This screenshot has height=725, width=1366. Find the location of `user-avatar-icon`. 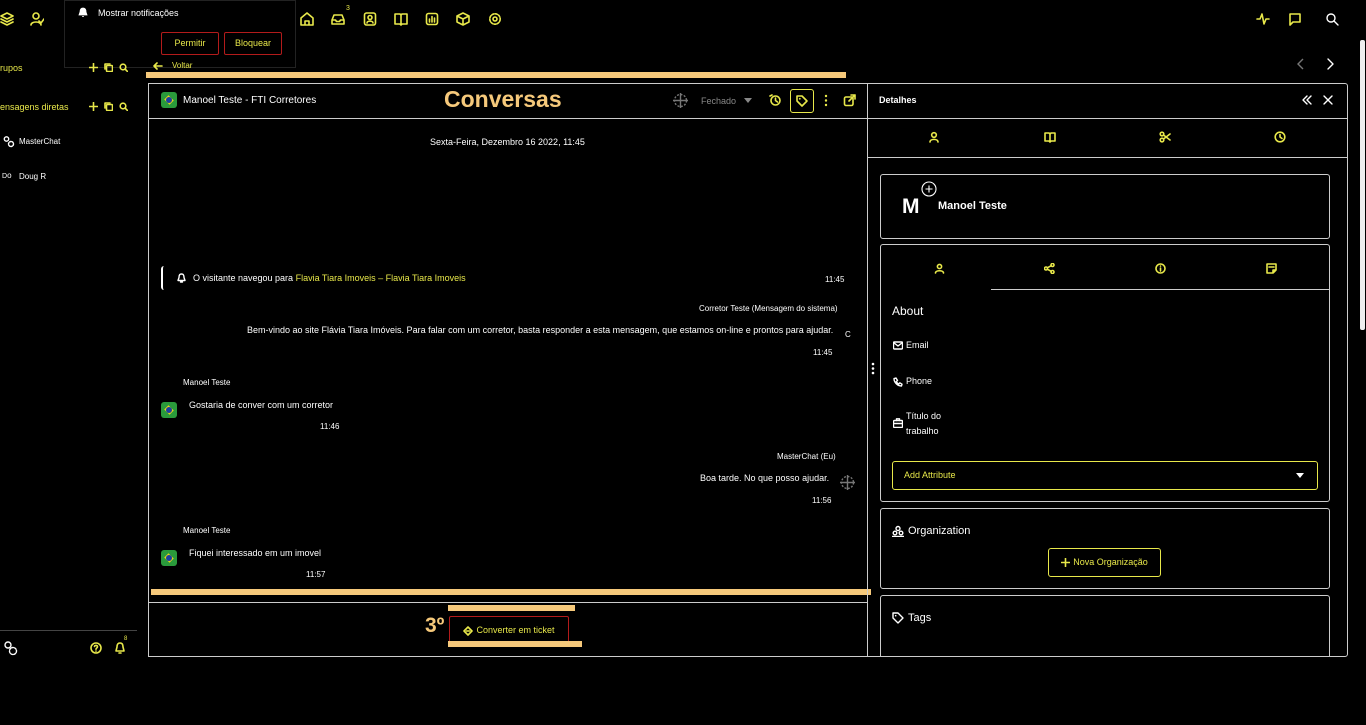

user-avatar-icon is located at coordinates (8, 141).